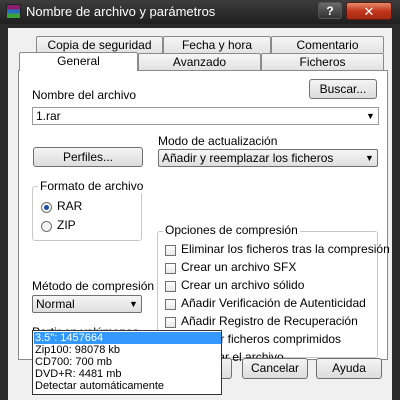  I want to click on help-title-button: ?, so click(330, 10).